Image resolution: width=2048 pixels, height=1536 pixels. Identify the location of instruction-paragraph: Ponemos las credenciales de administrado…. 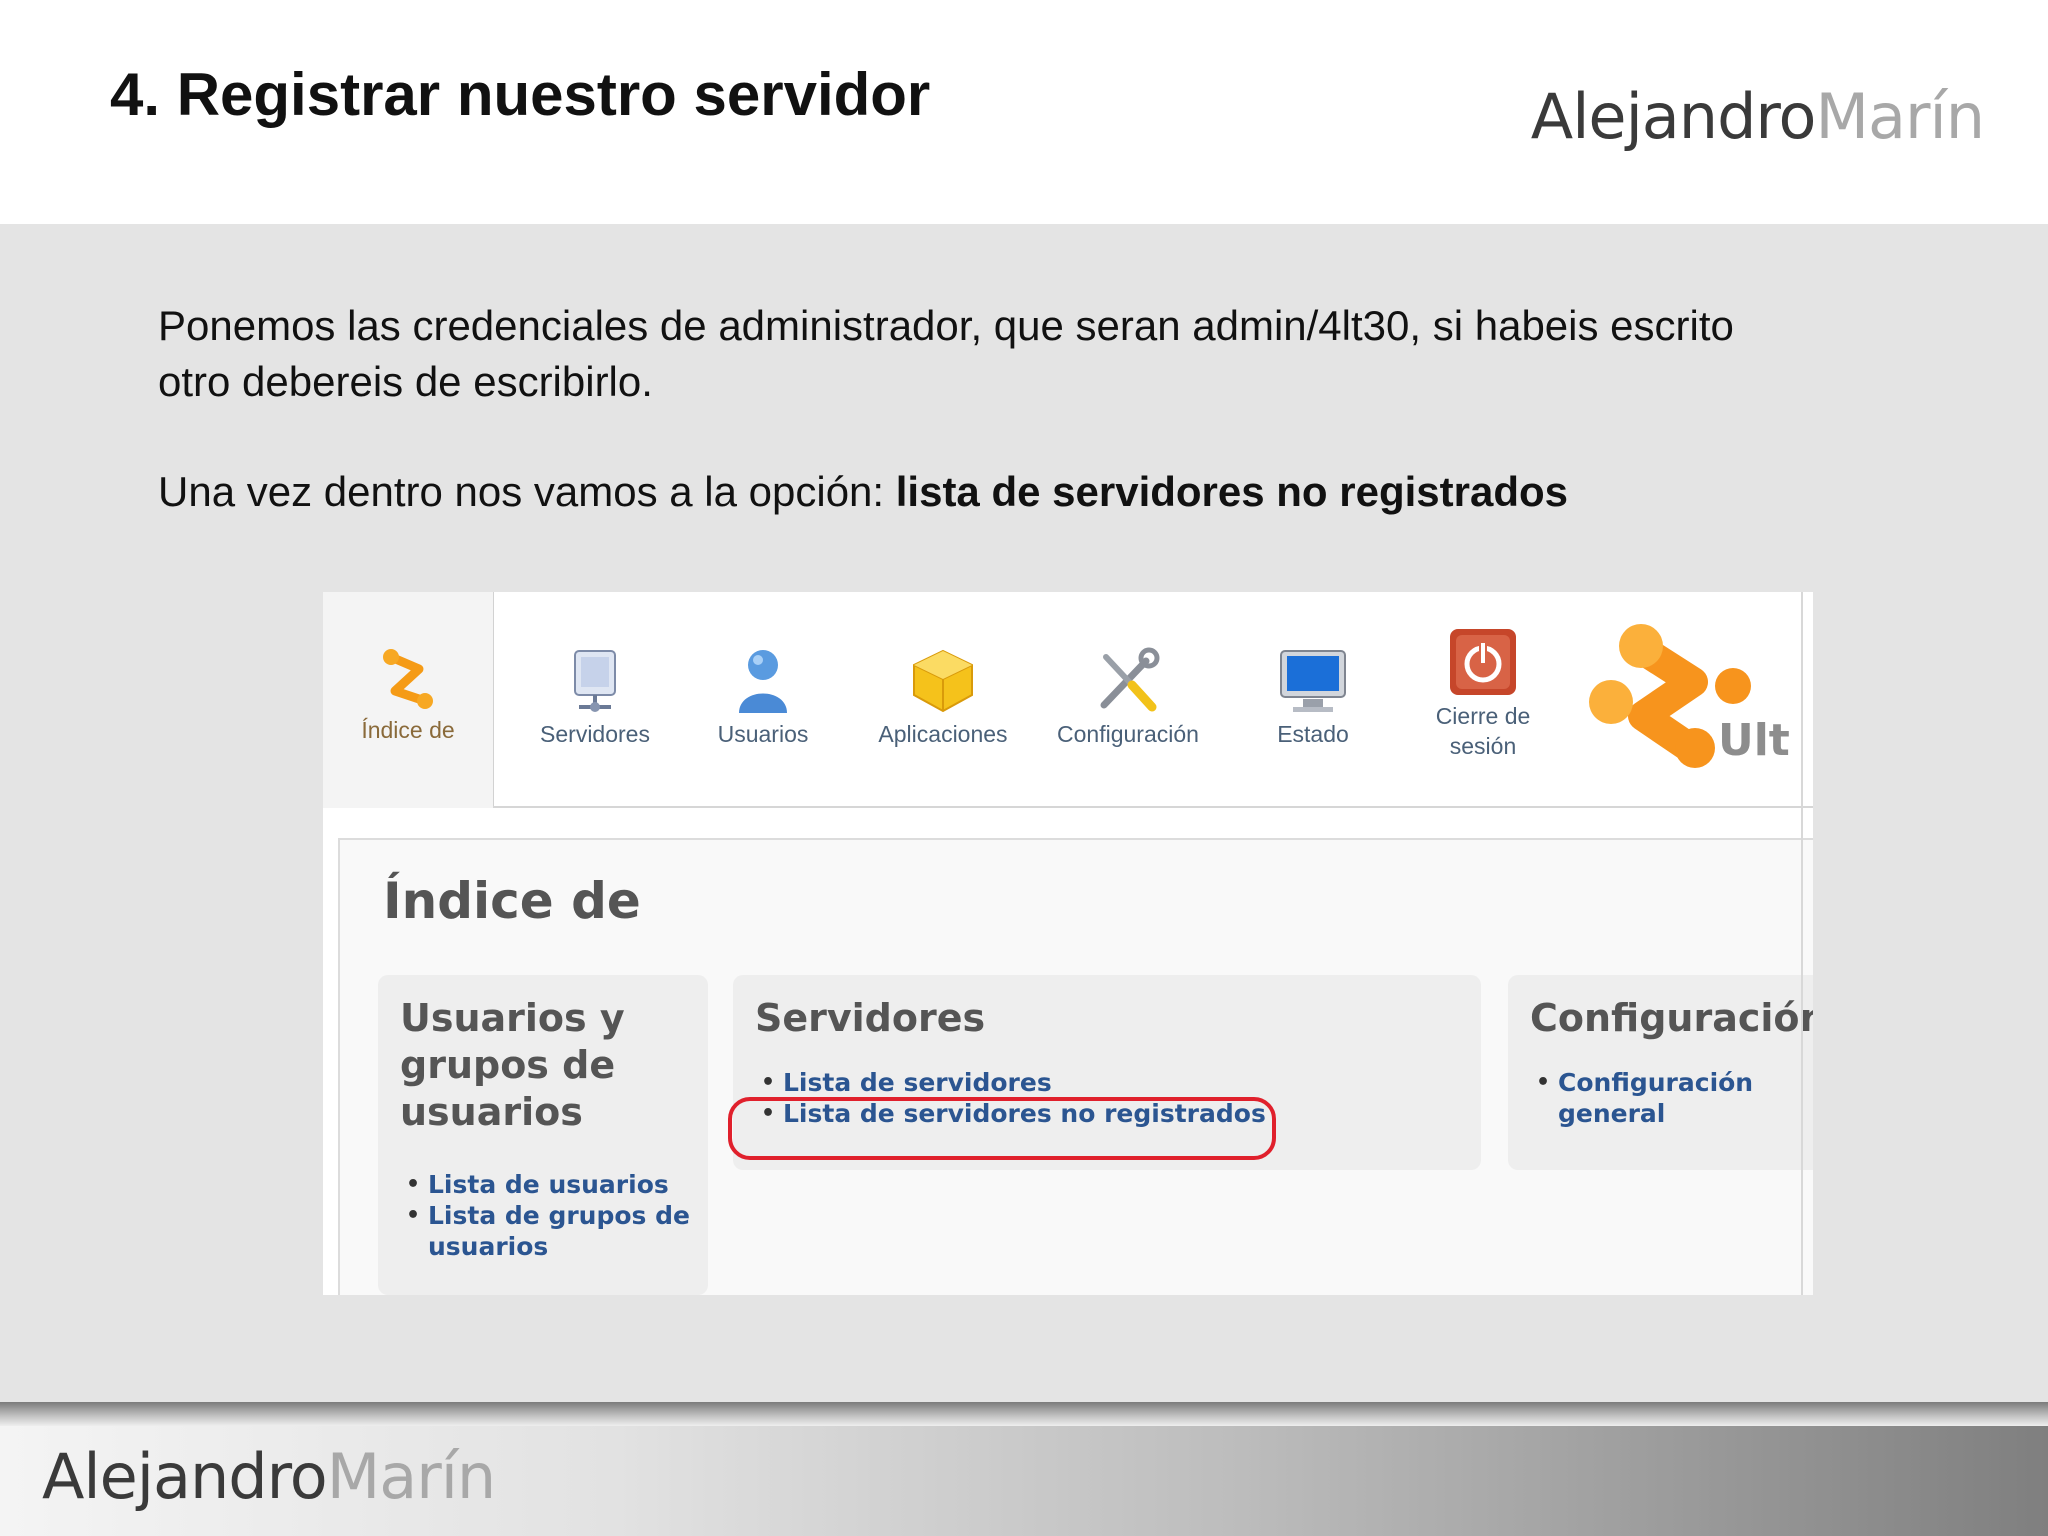
(946, 353).